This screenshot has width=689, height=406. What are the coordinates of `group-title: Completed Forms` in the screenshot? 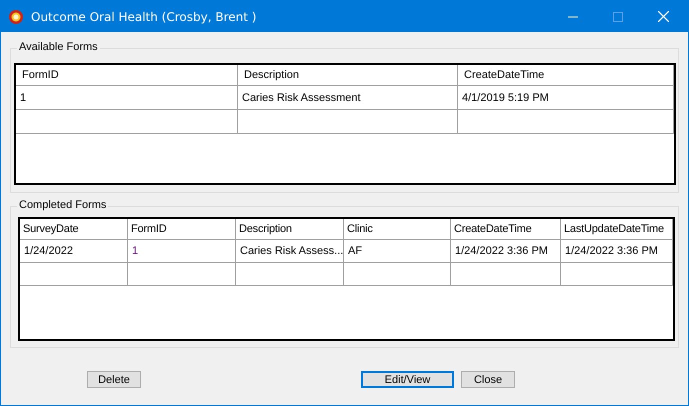 It's located at (62, 205).